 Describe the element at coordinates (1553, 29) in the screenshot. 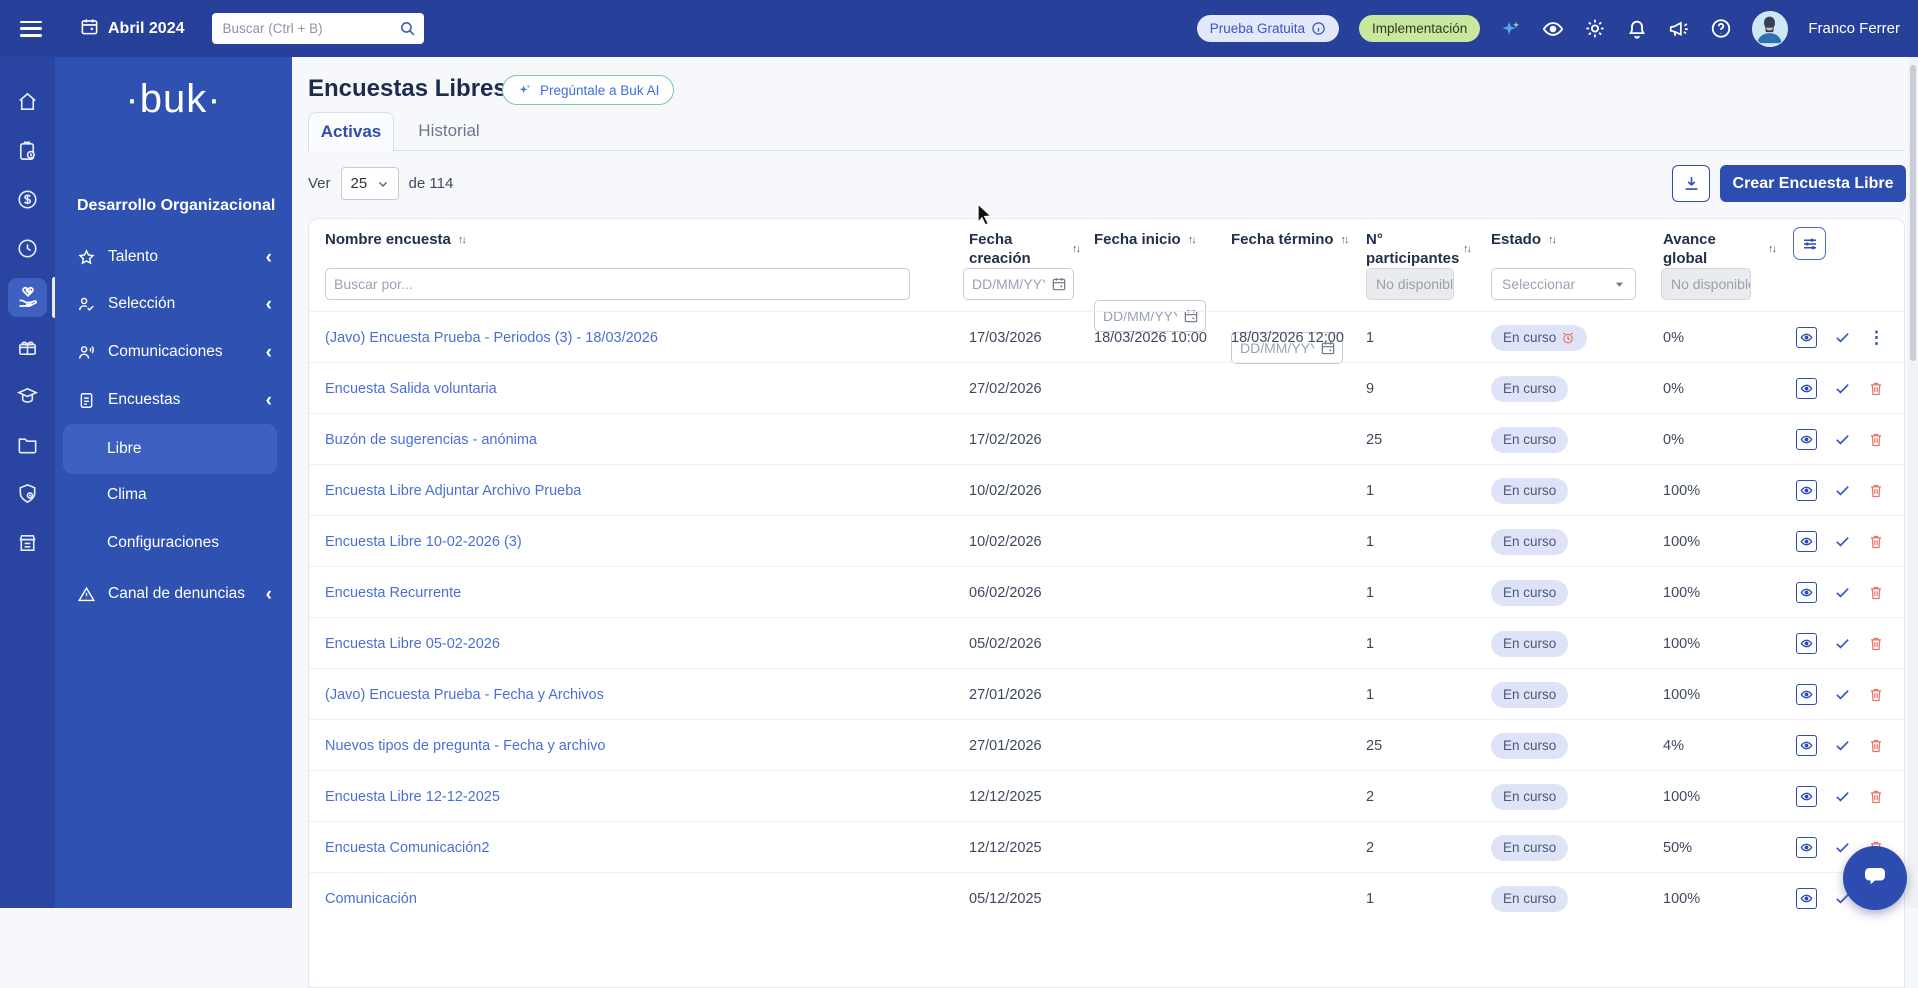

I see `eye-icon` at that location.